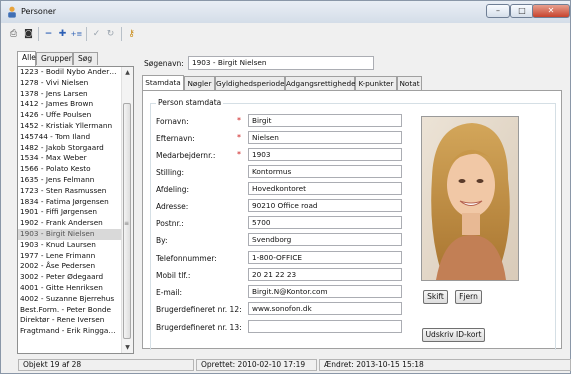 The width and height of the screenshot is (571, 374). What do you see at coordinates (70, 104) in the screenshot?
I see `list-item: 1412 - James Brown` at bounding box center [70, 104].